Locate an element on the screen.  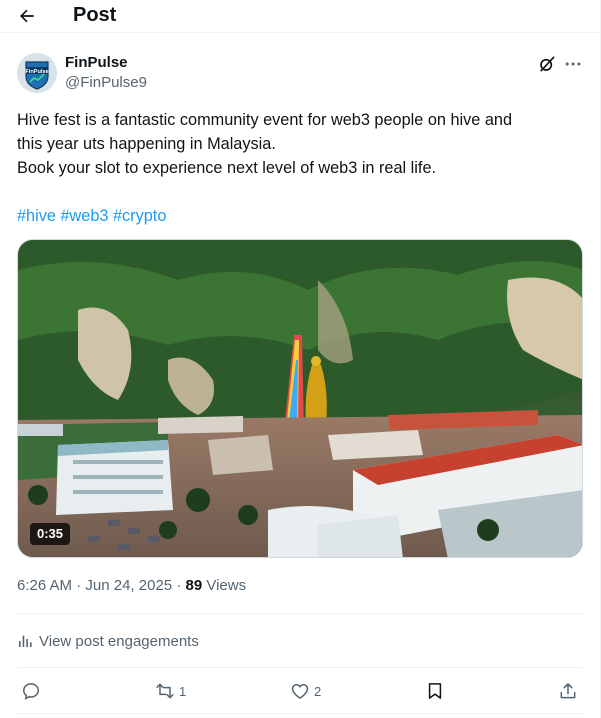
bookmark-button is located at coordinates (435, 691).